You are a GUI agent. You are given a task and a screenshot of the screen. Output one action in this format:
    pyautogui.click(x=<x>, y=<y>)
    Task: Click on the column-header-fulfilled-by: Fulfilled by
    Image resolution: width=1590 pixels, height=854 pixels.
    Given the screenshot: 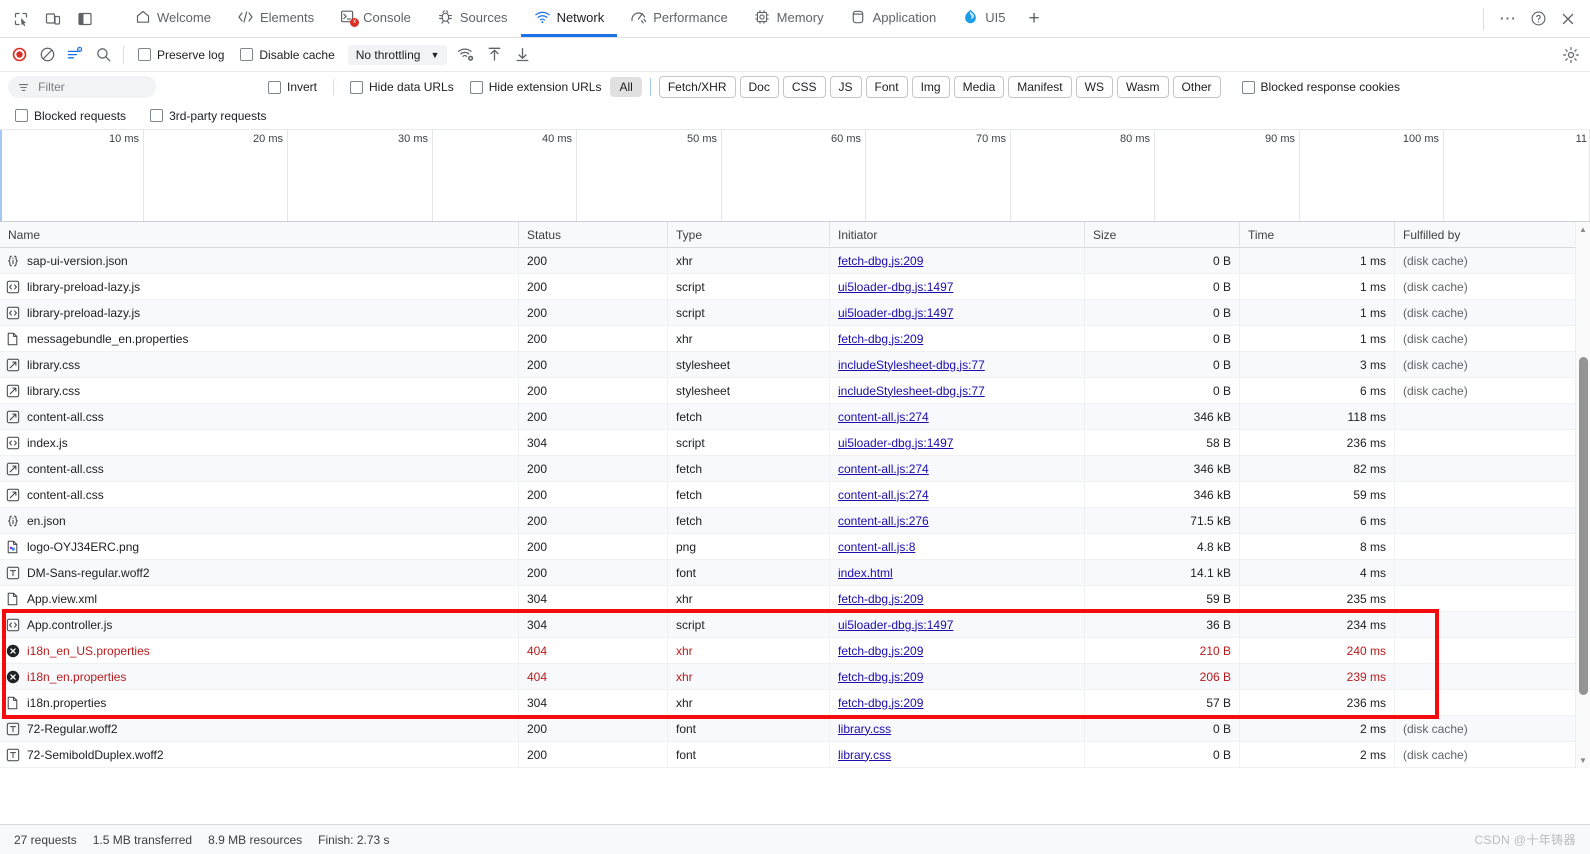 What is the action you would take?
    pyautogui.click(x=1485, y=235)
    